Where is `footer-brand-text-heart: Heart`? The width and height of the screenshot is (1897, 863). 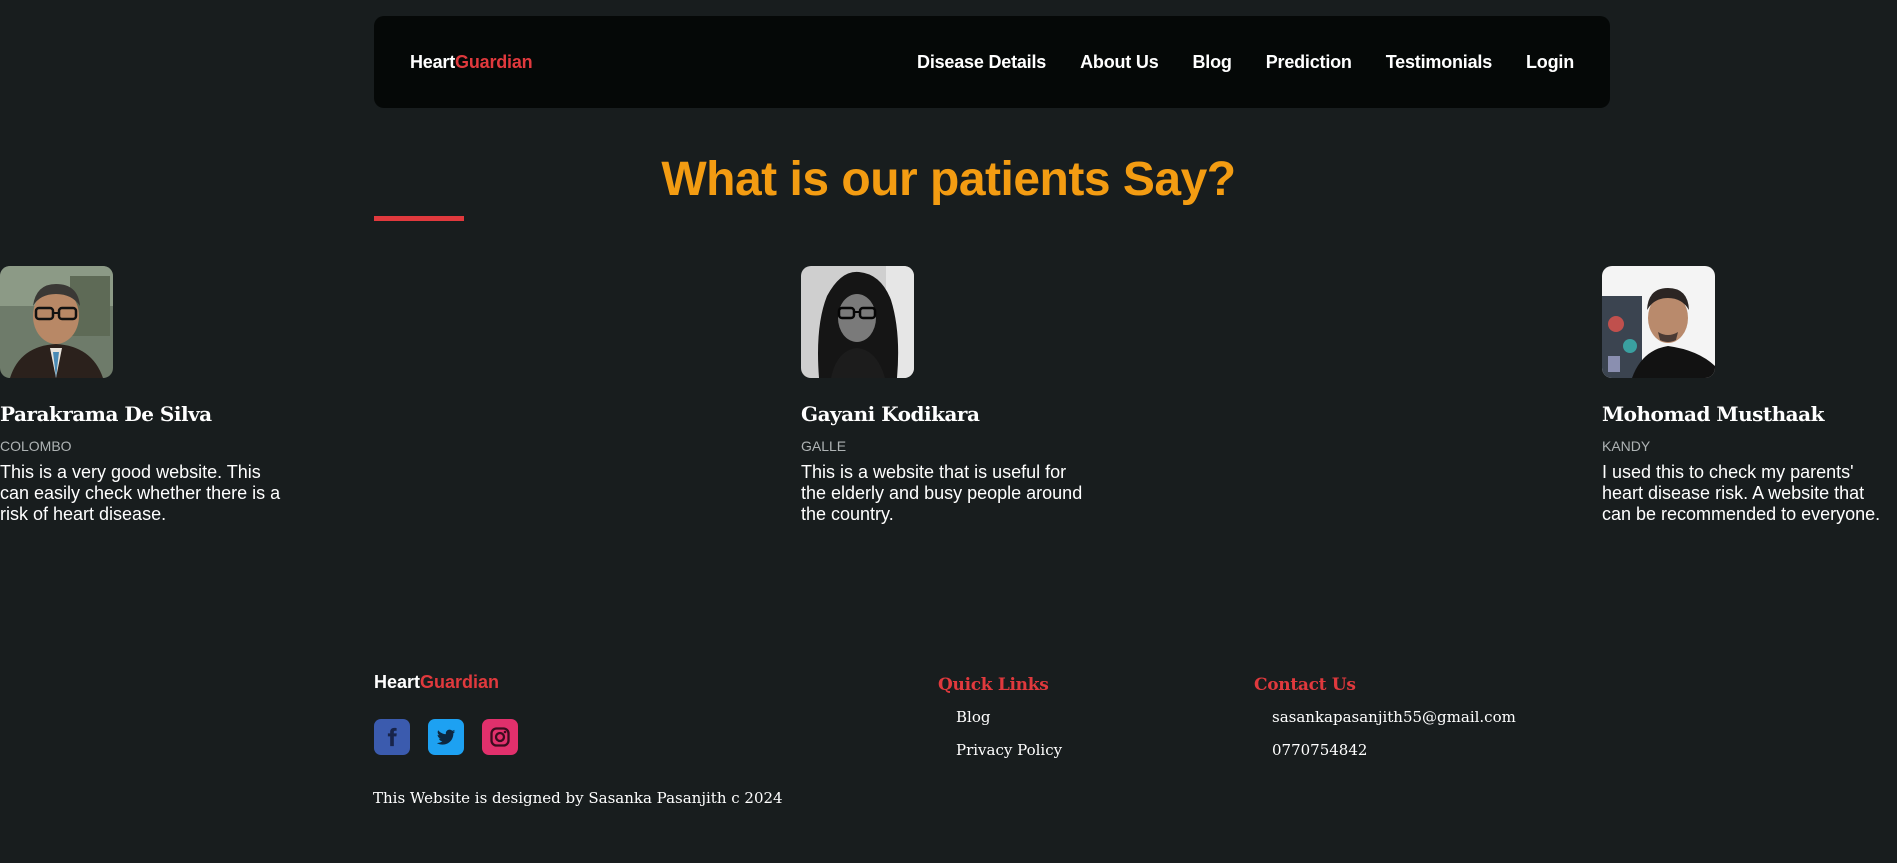 footer-brand-text-heart: Heart is located at coordinates (397, 682).